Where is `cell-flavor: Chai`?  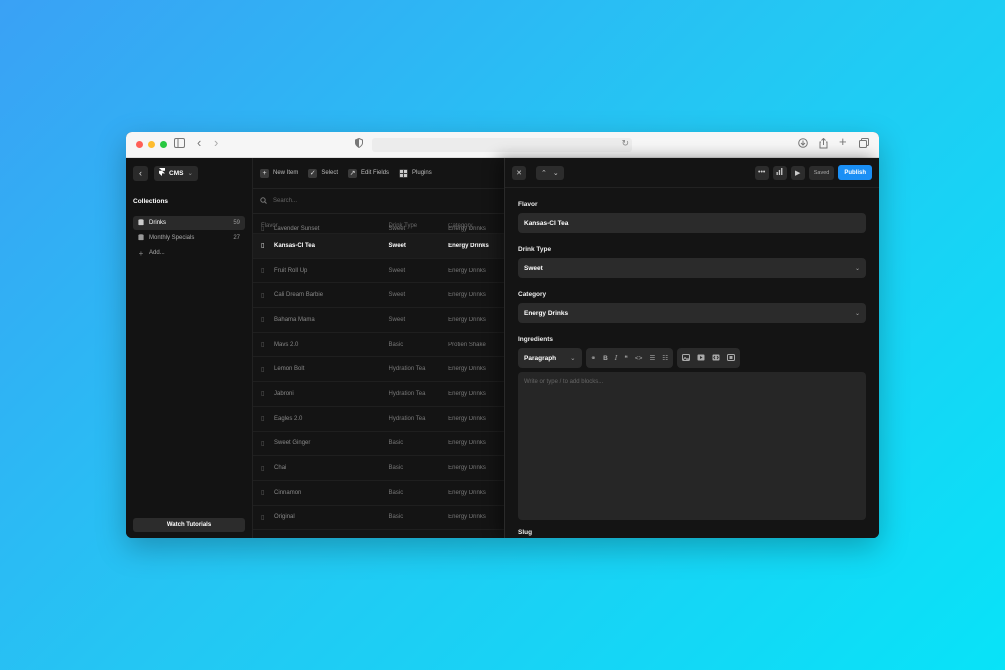 cell-flavor: Chai is located at coordinates (280, 468).